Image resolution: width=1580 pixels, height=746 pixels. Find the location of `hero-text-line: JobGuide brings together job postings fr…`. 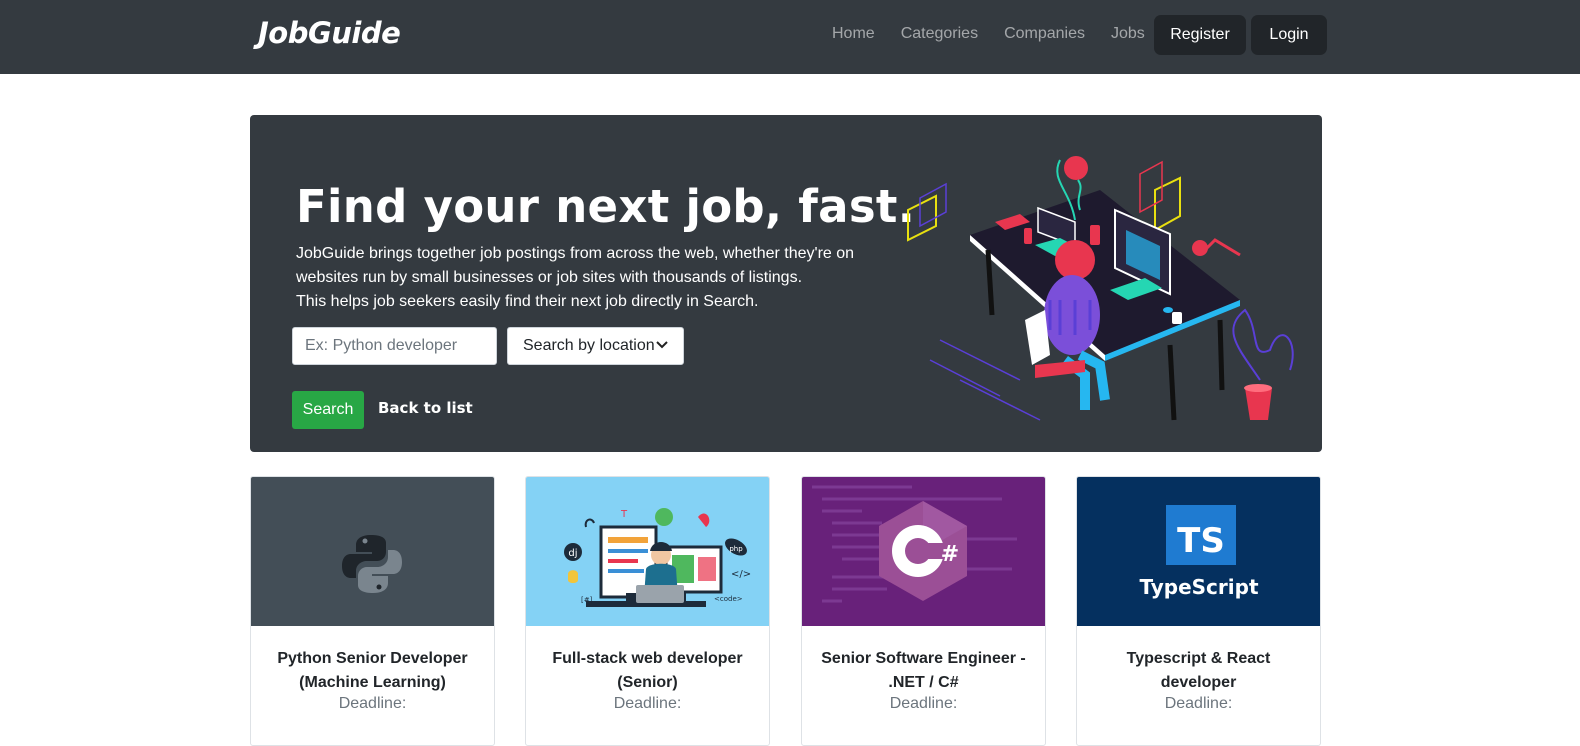

hero-text-line: JobGuide brings together job postings fr… is located at coordinates (575, 253).